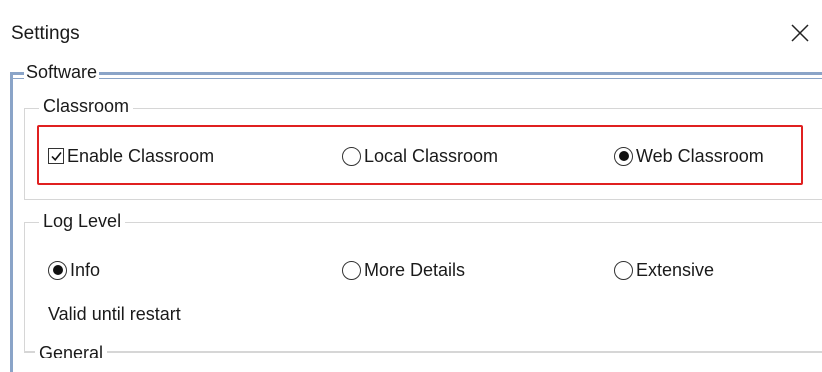  Describe the element at coordinates (56, 156) in the screenshot. I see `checkbox-checked-icon` at that location.